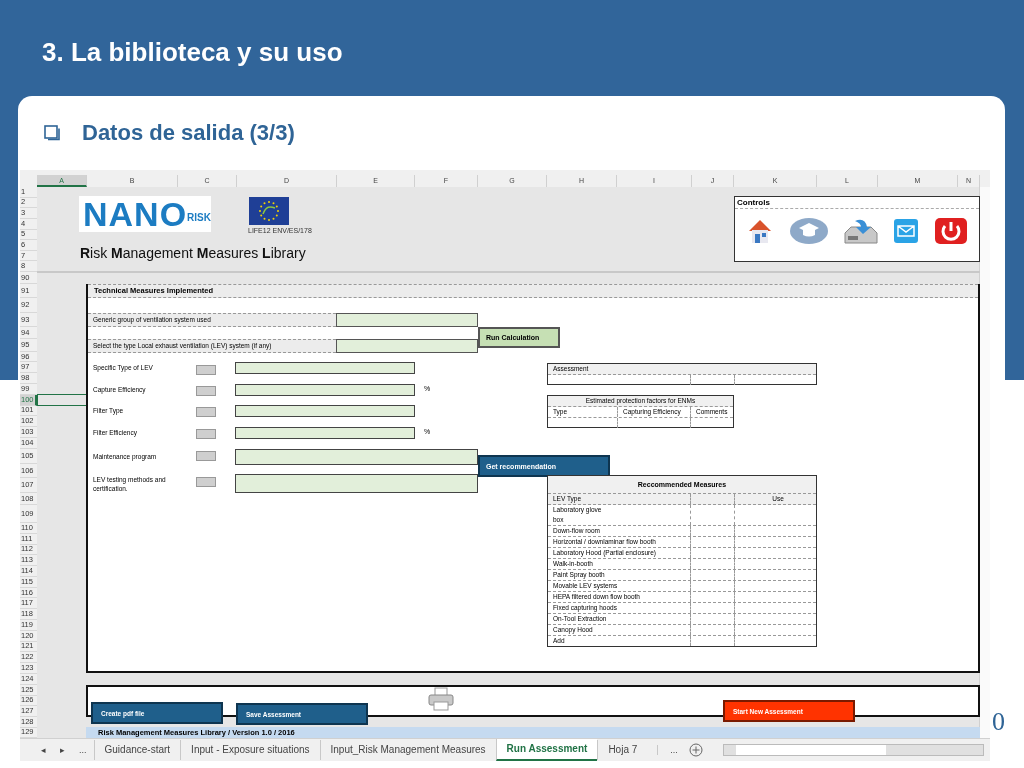 This screenshot has height=768, width=1024. Describe the element at coordinates (188, 133) in the screenshot. I see `slide-heading: Datos de salida (3/3)` at that location.